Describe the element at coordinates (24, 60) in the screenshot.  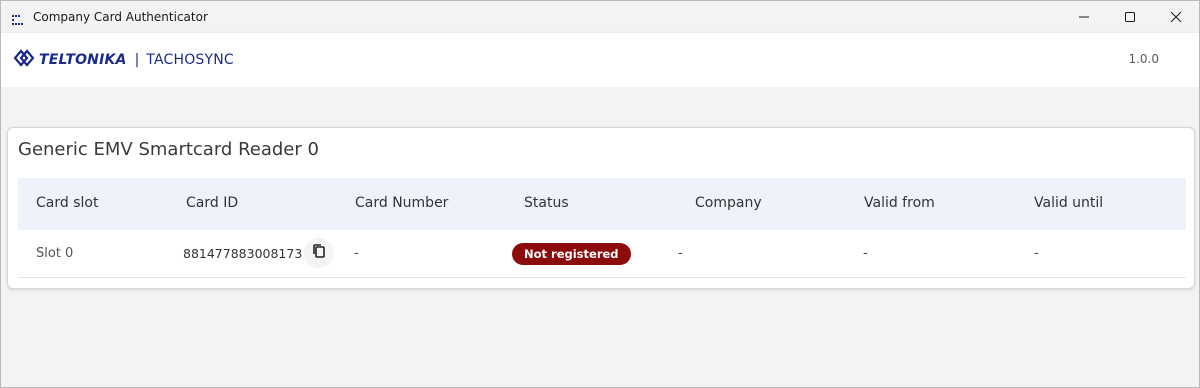
I see `teltonika-mark-icon` at that location.